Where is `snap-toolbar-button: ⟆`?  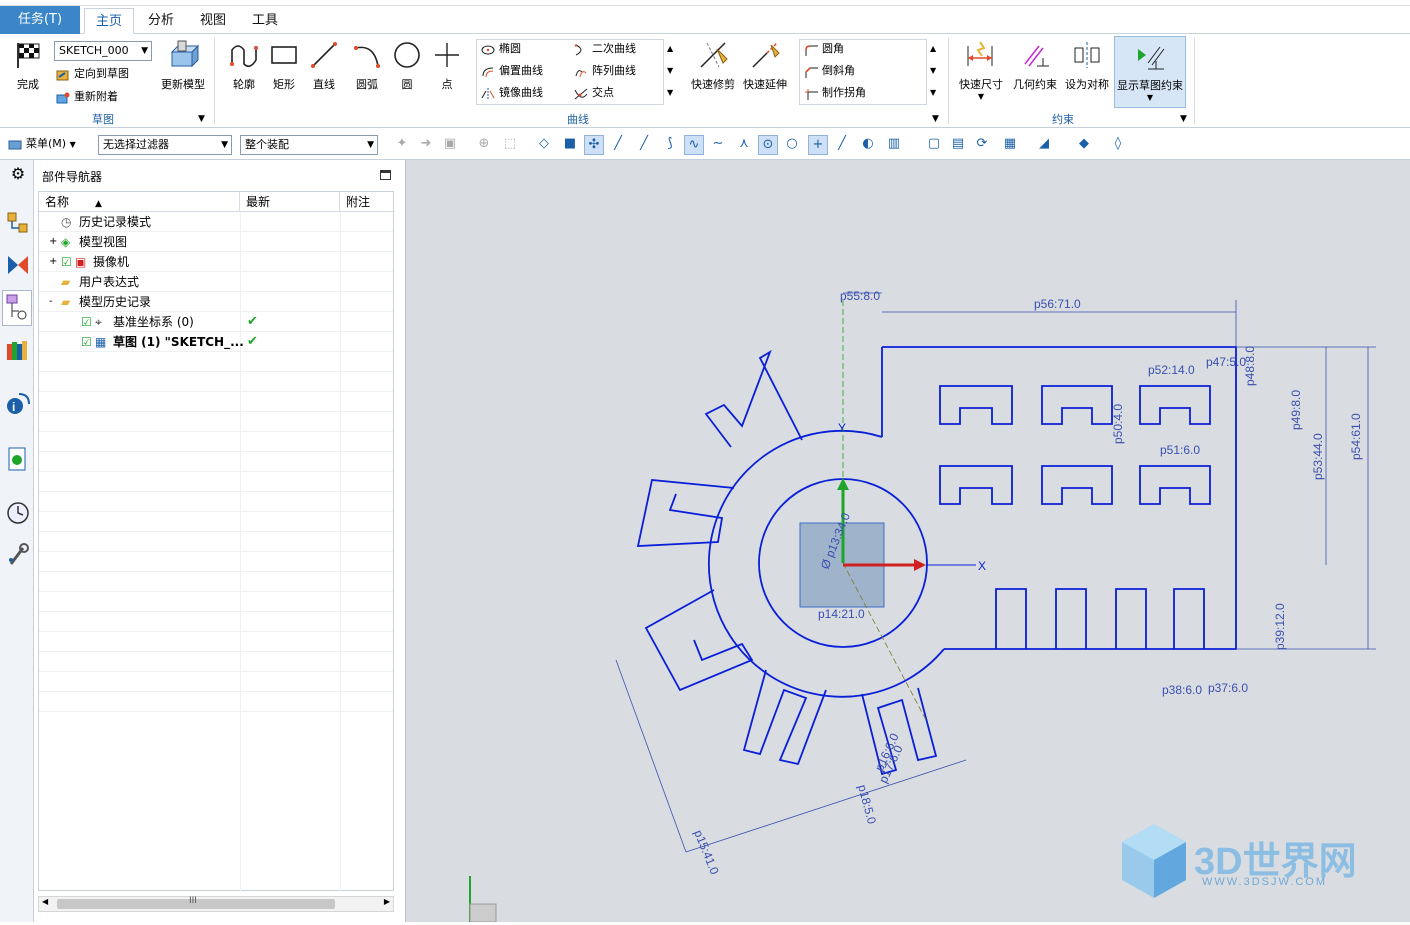 snap-toolbar-button: ⟆ is located at coordinates (670, 145).